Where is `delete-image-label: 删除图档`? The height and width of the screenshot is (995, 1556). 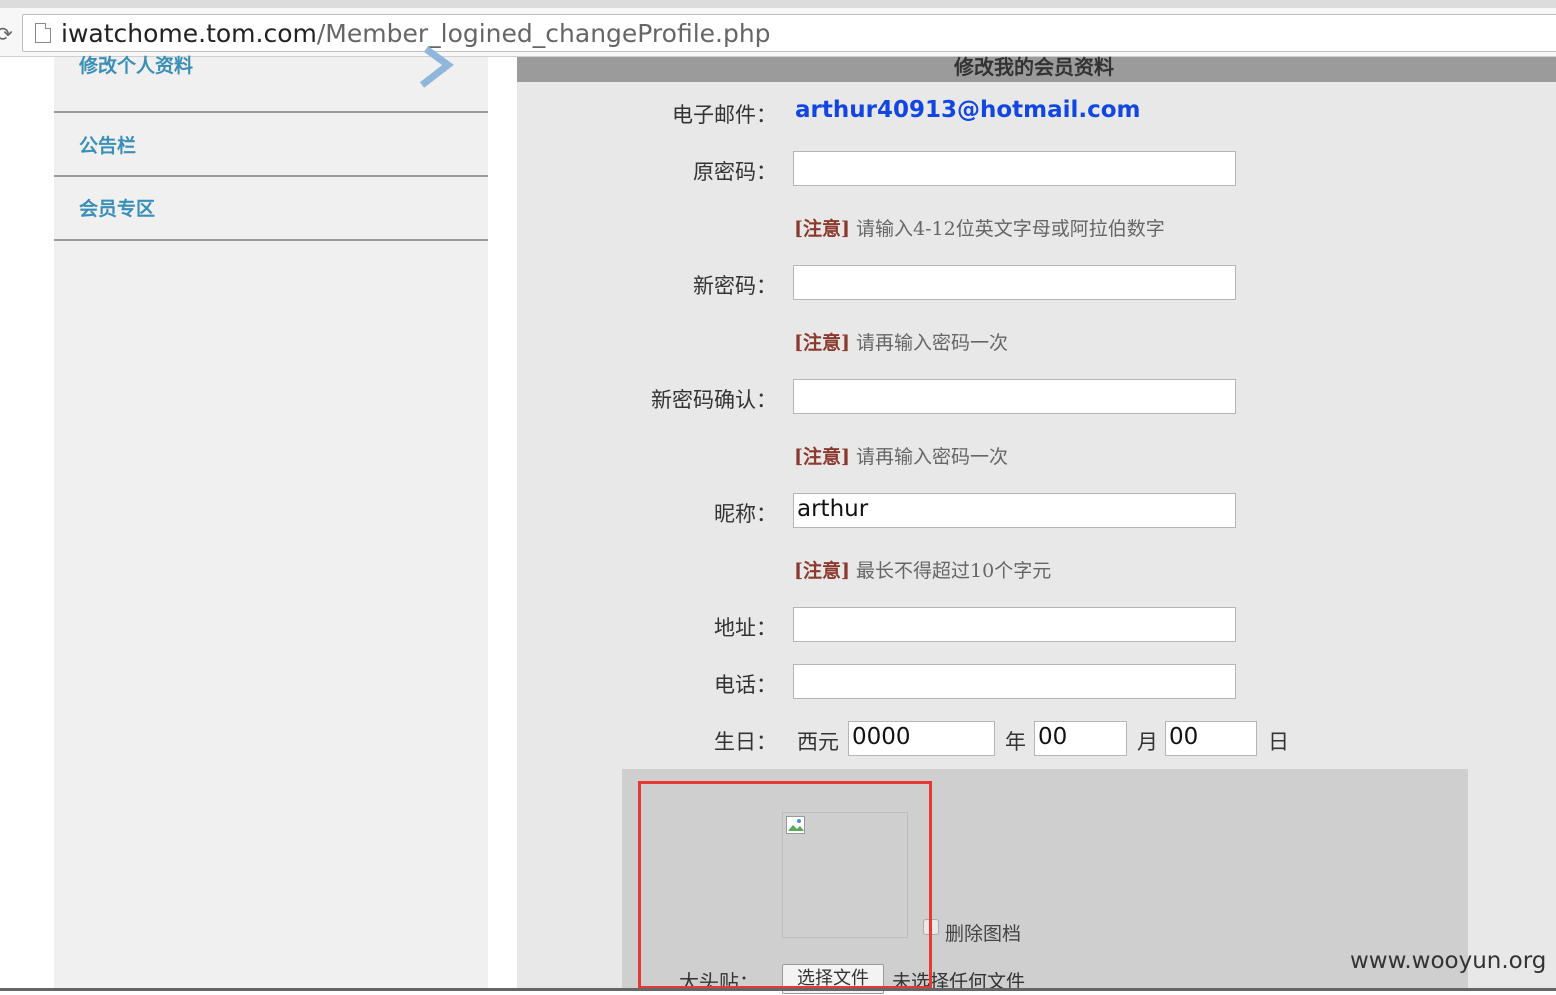
delete-image-label: 删除图档 is located at coordinates (983, 934).